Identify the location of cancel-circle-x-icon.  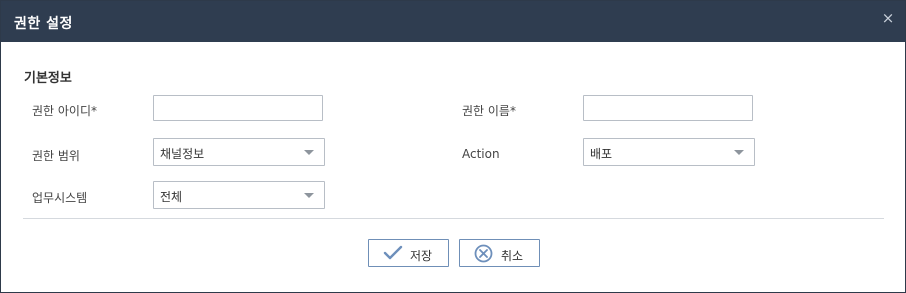
(483, 255).